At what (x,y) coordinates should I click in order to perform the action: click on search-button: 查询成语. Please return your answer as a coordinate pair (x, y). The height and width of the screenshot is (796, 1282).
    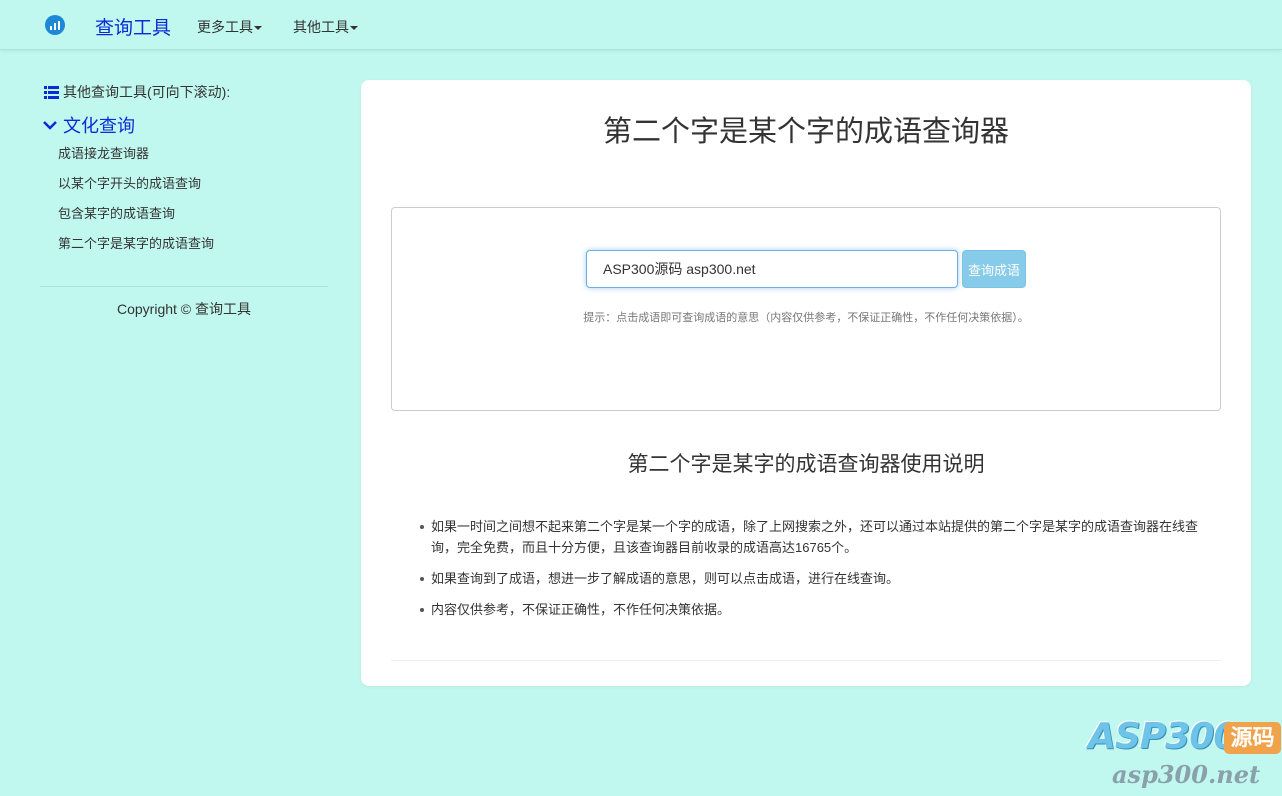
    Looking at the image, I should click on (994, 269).